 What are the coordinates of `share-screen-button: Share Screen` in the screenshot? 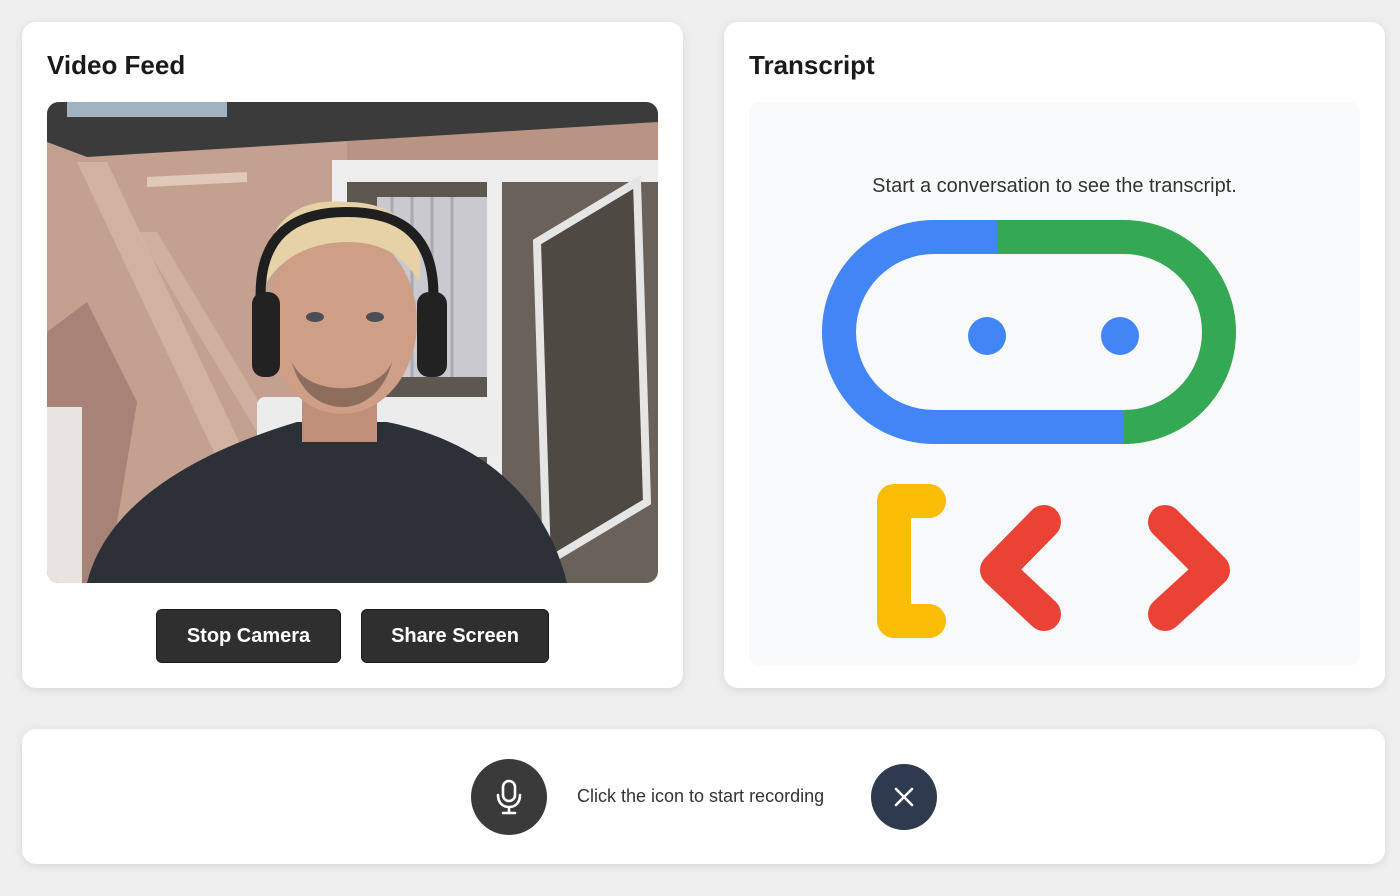 It's located at (455, 636).